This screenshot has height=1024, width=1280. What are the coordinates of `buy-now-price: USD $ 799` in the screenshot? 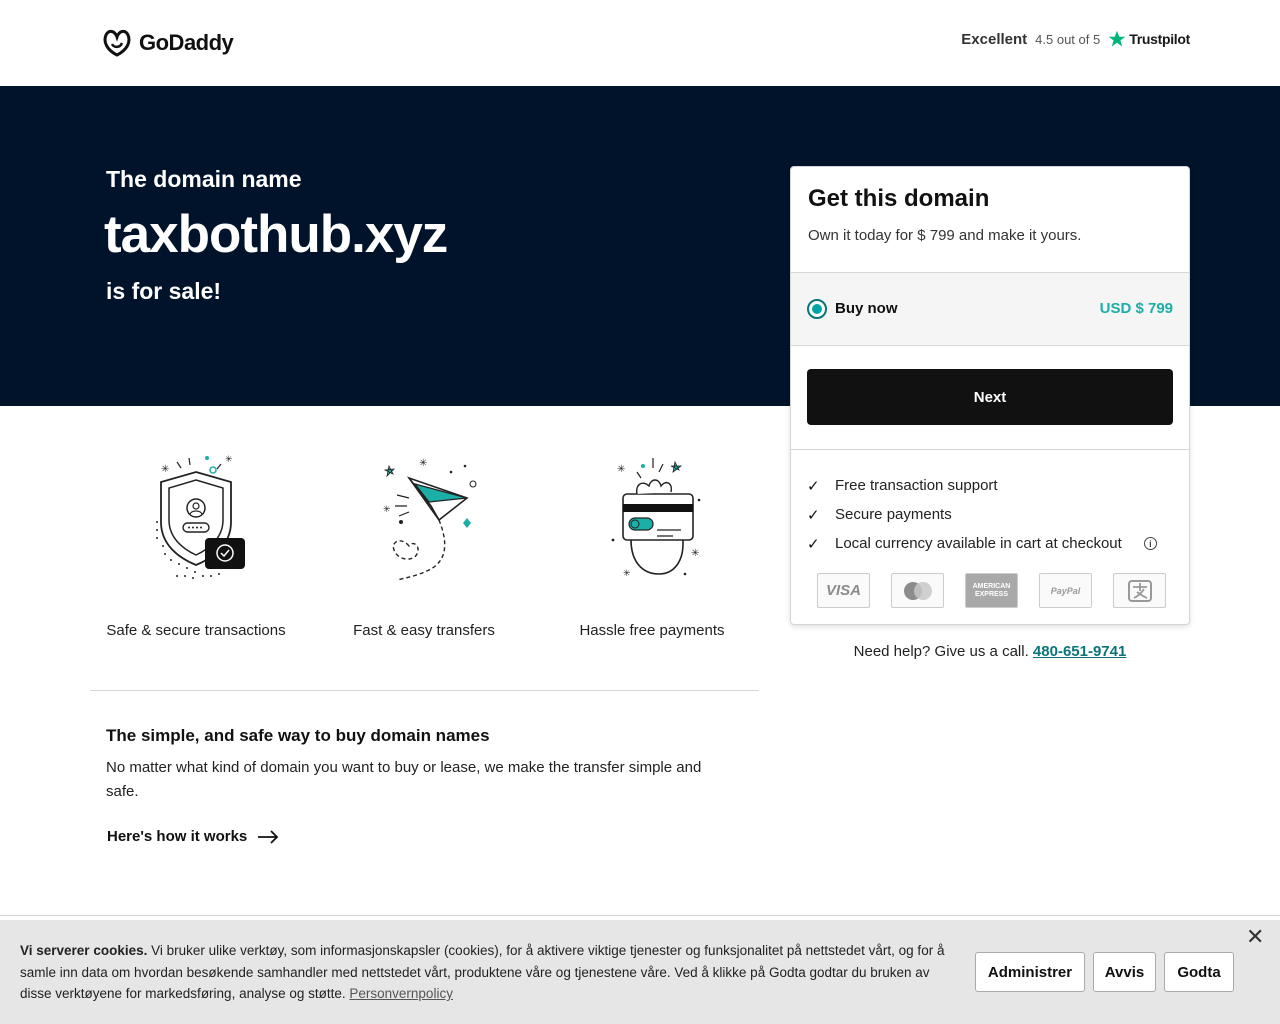 It's located at (1136, 308).